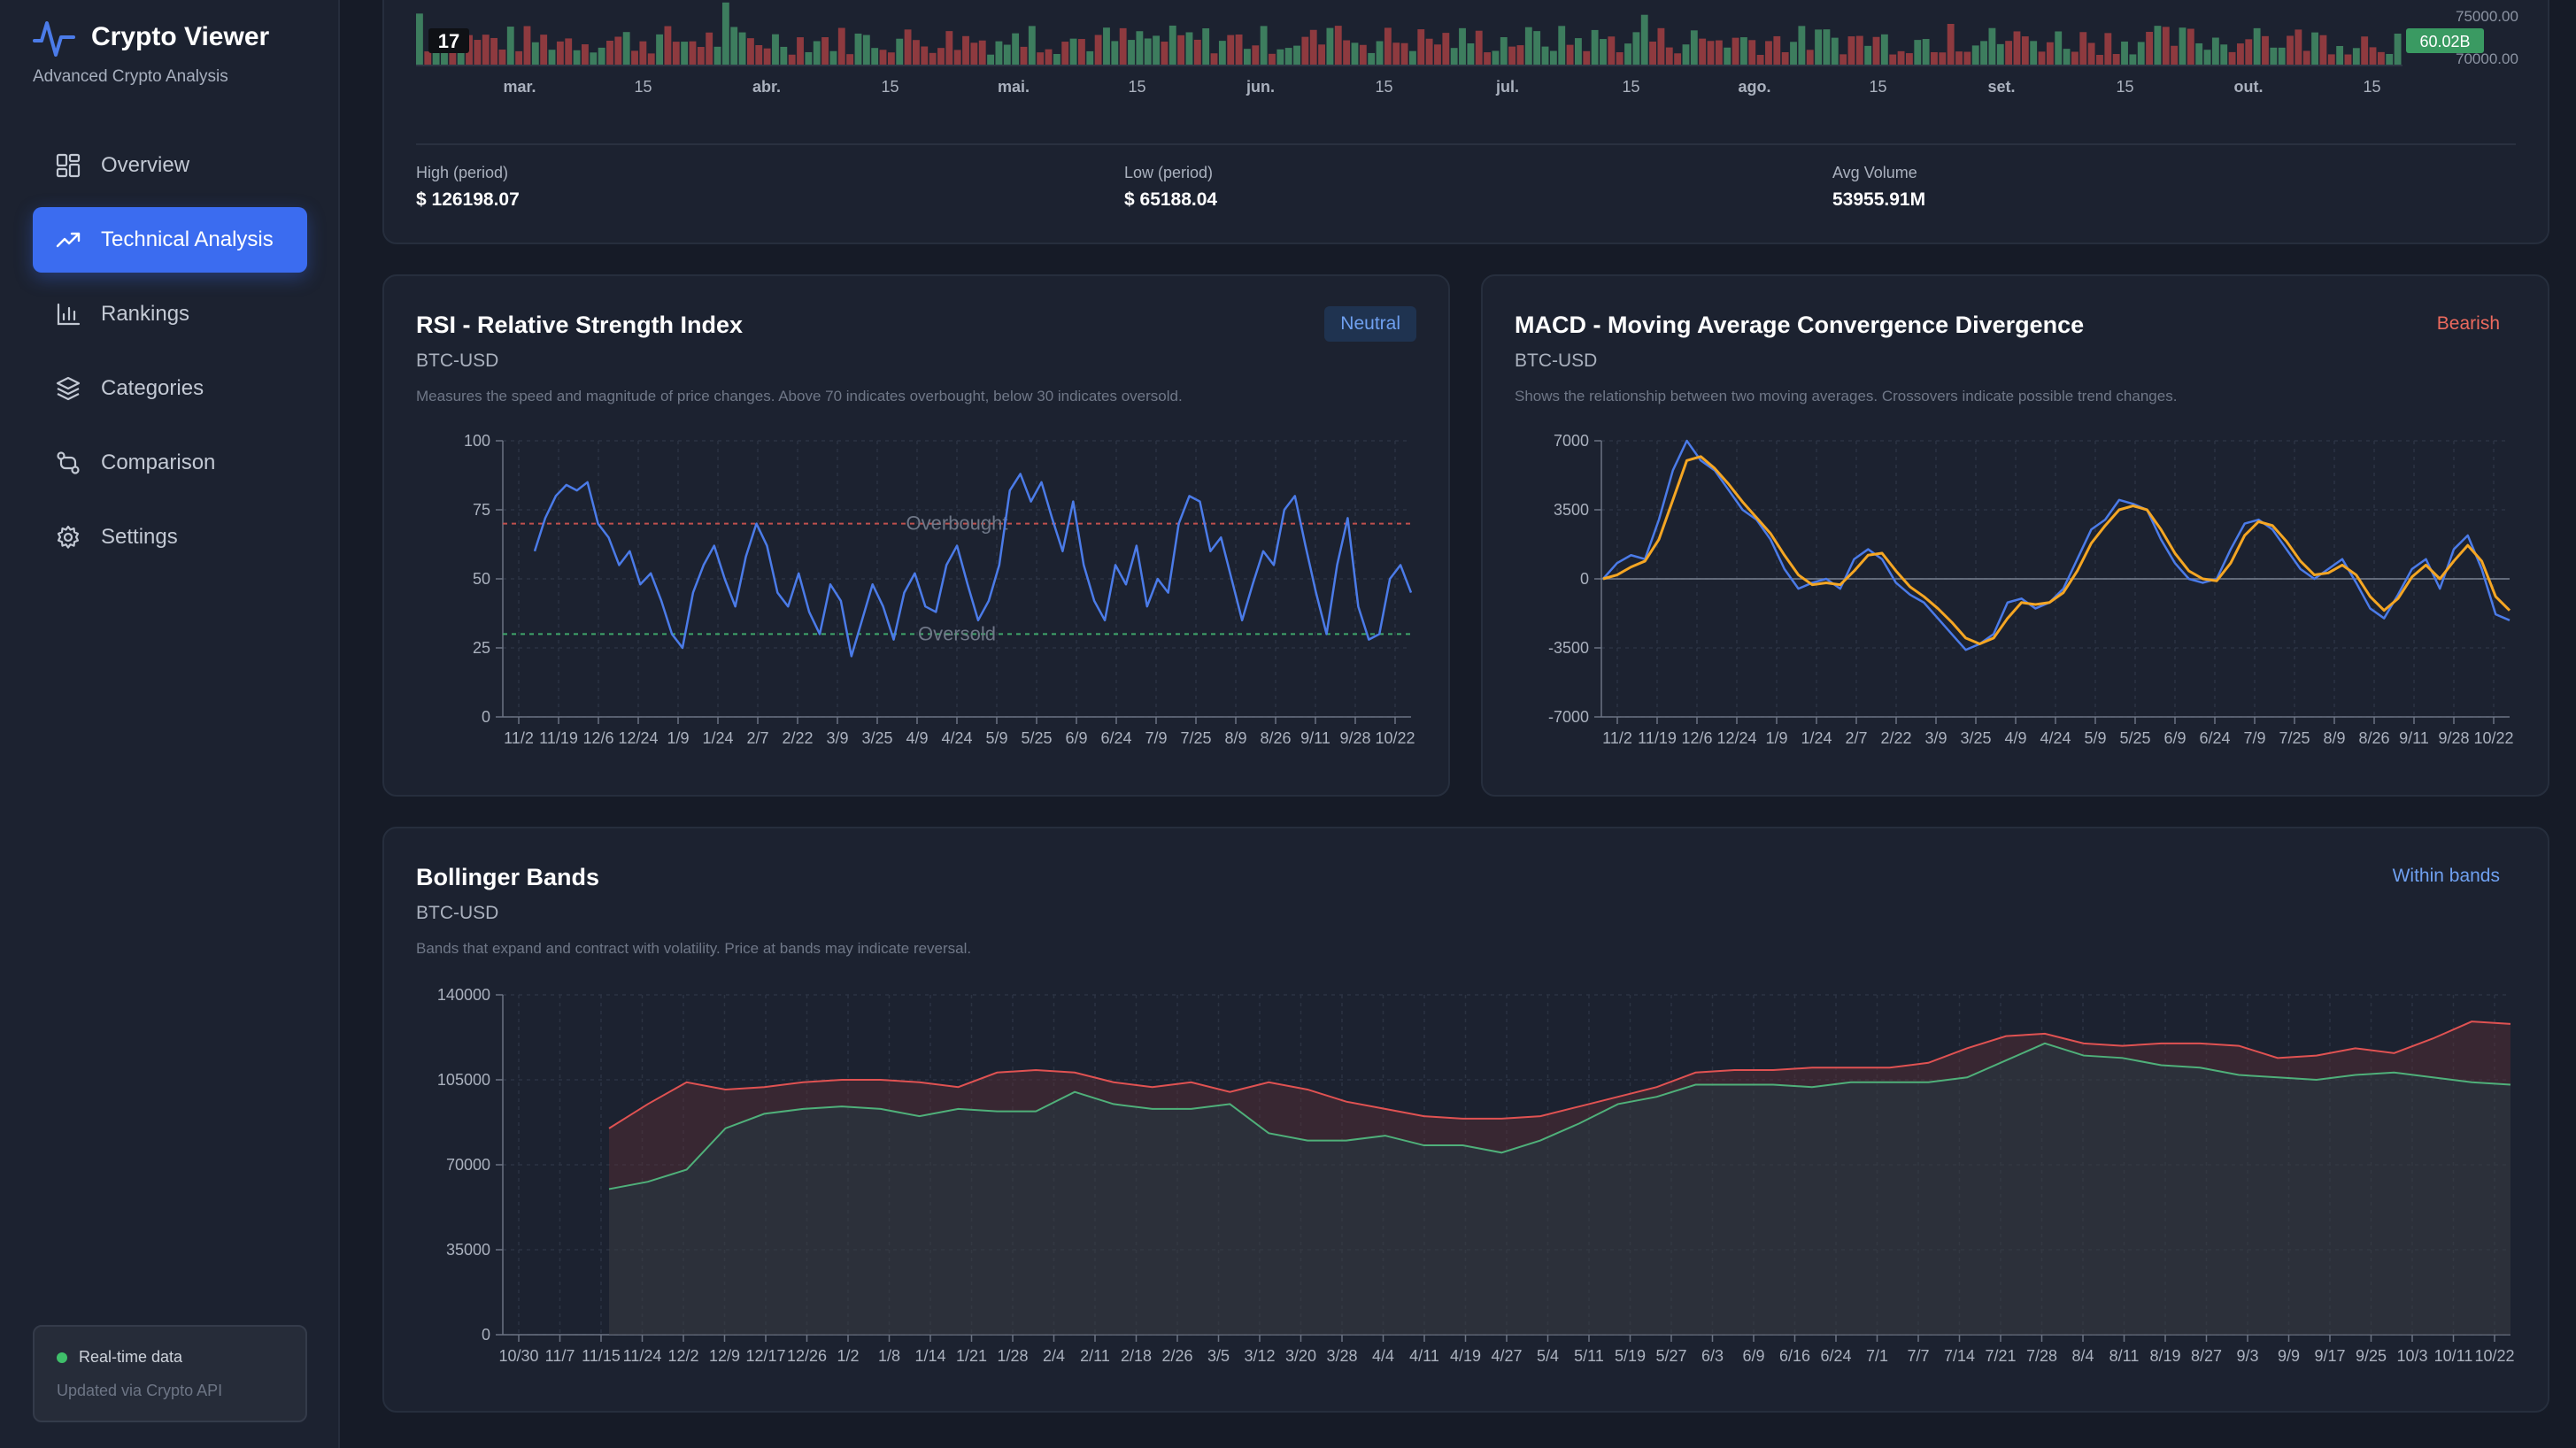 This screenshot has width=2576, height=1448. Describe the element at coordinates (2174, 738) in the screenshot. I see `x-tick-label: 6/9` at that location.